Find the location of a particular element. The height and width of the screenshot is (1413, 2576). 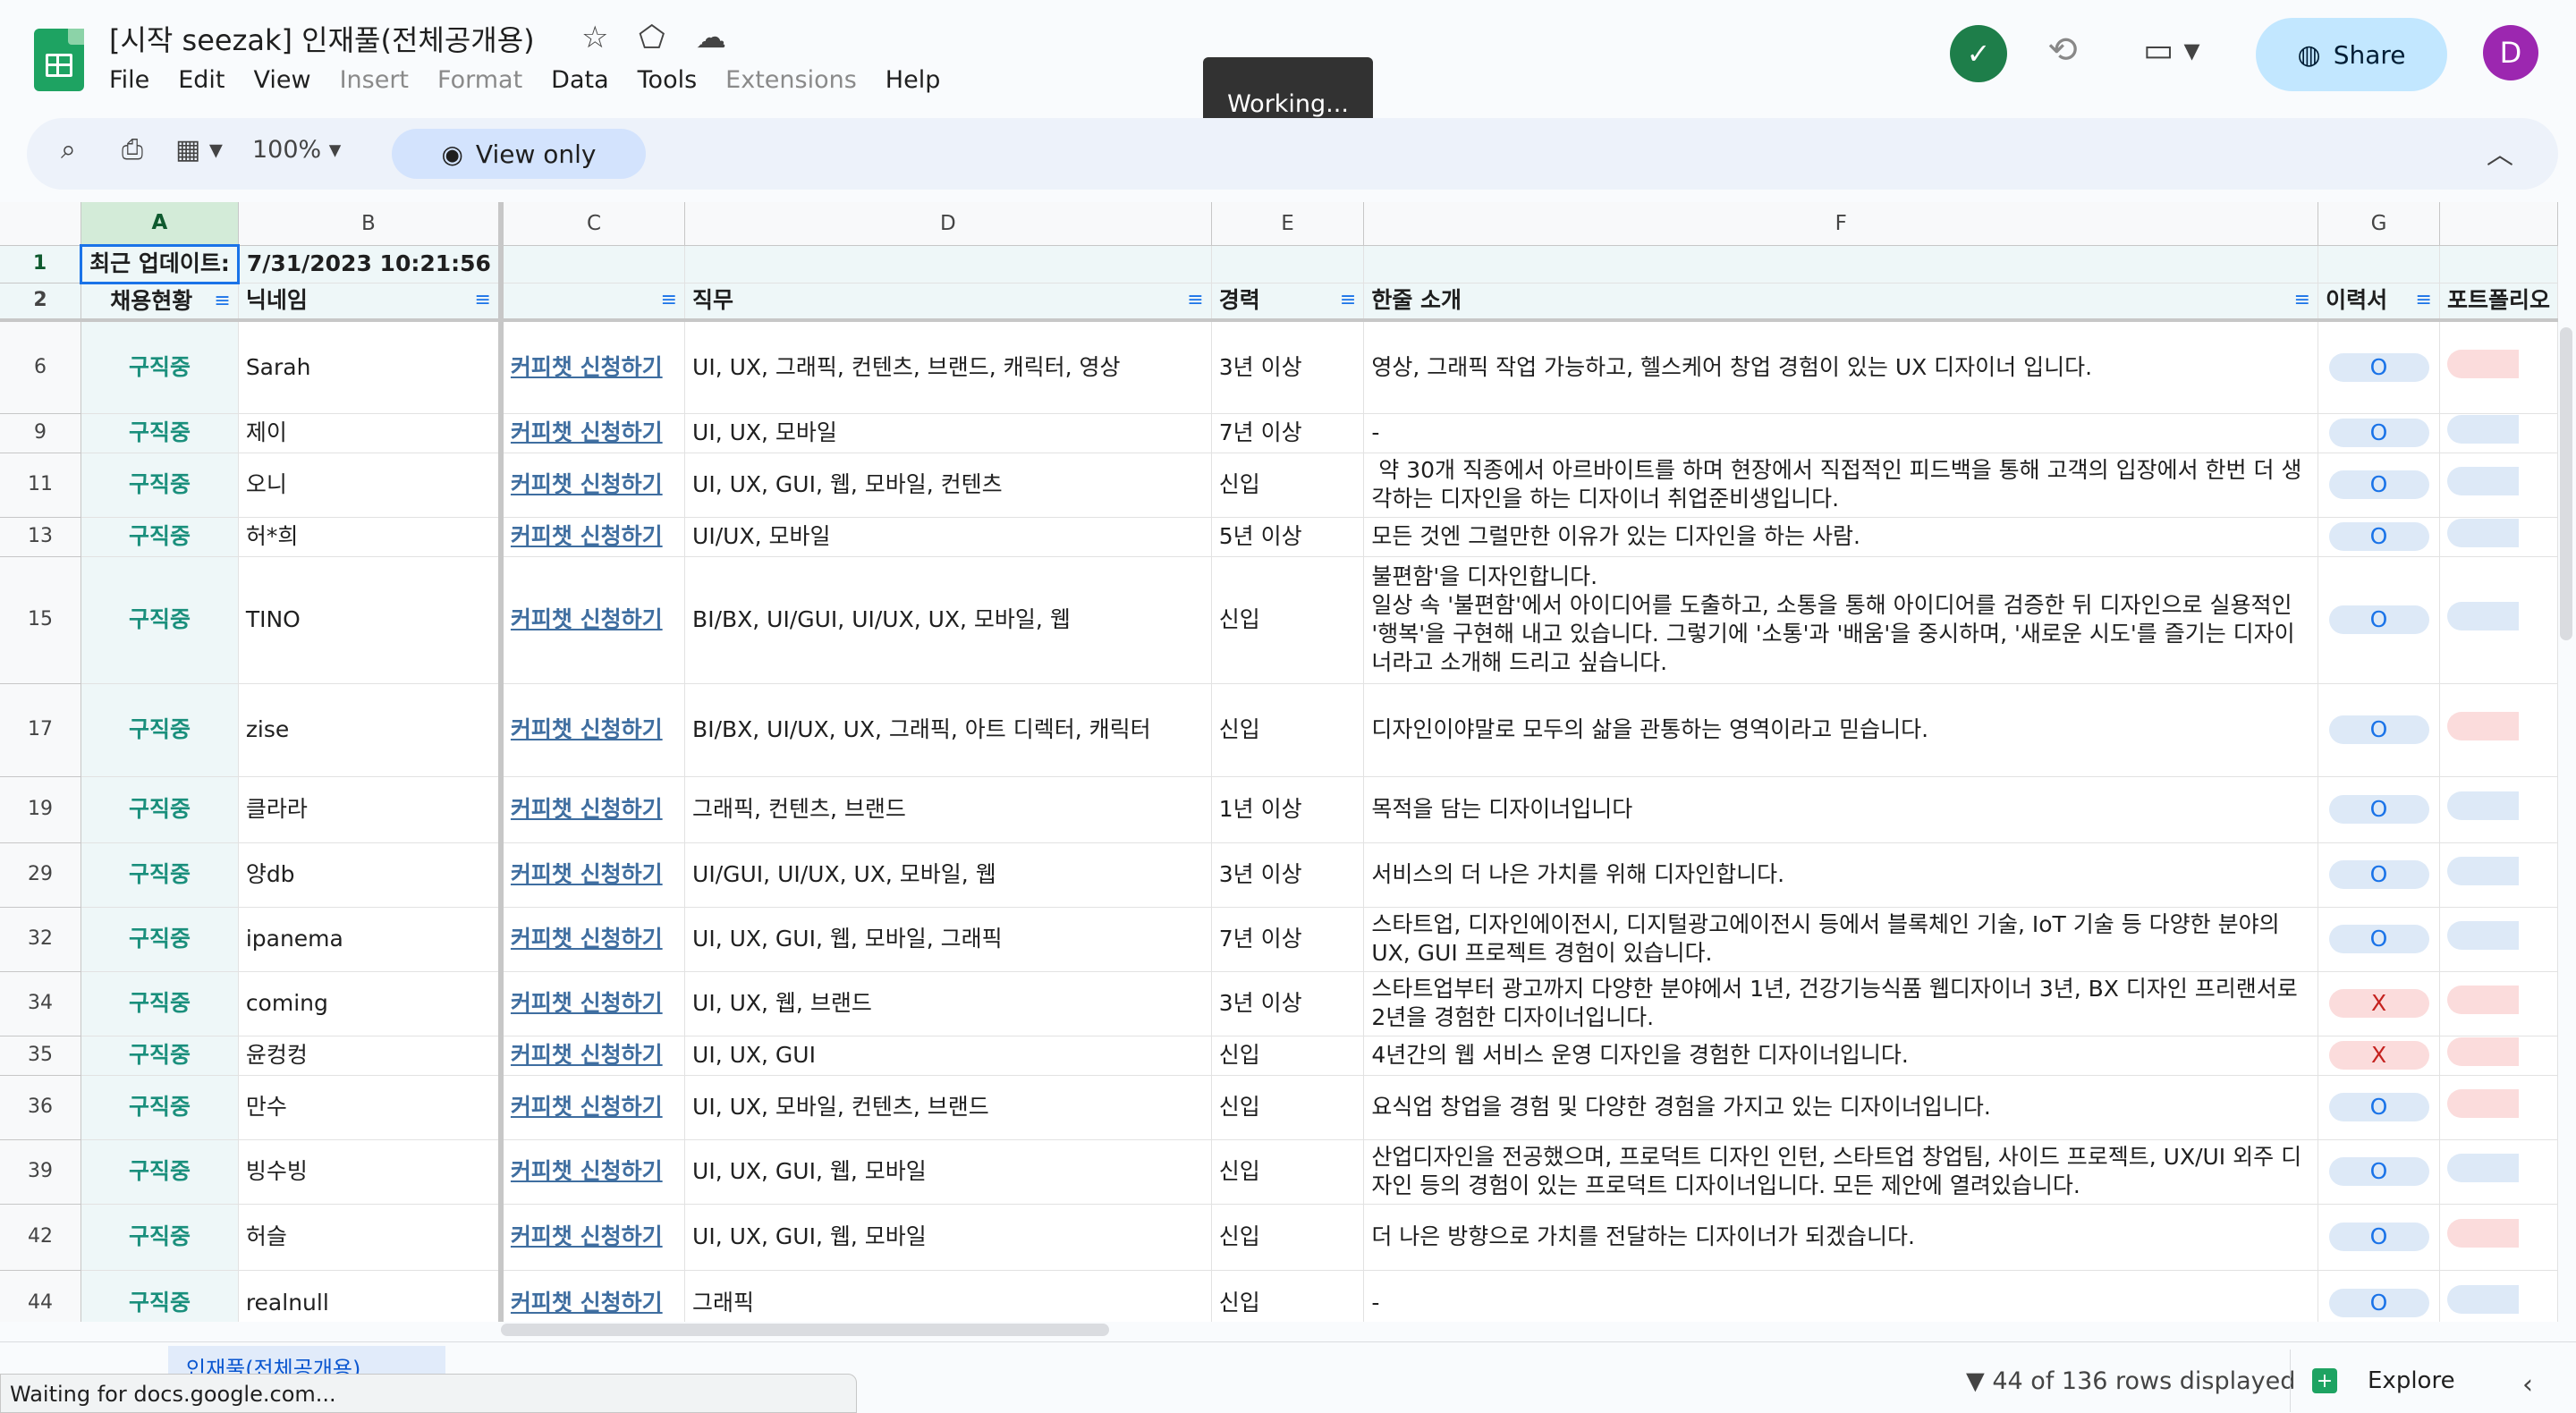

cell-role: UI, UX, GUI, 웹, 모바일 is located at coordinates (948, 1172).